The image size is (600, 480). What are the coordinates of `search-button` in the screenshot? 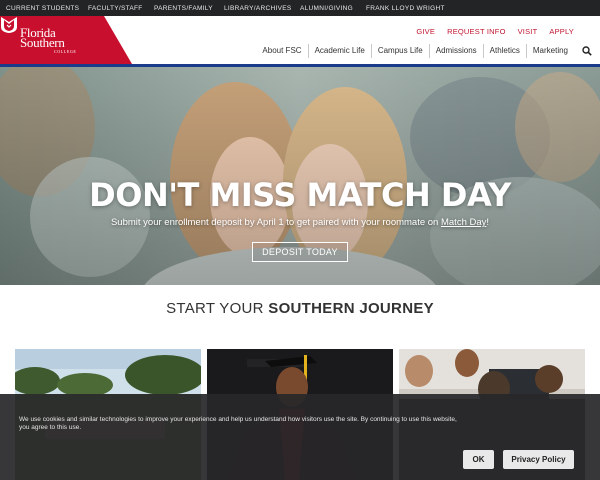 It's located at (587, 51).